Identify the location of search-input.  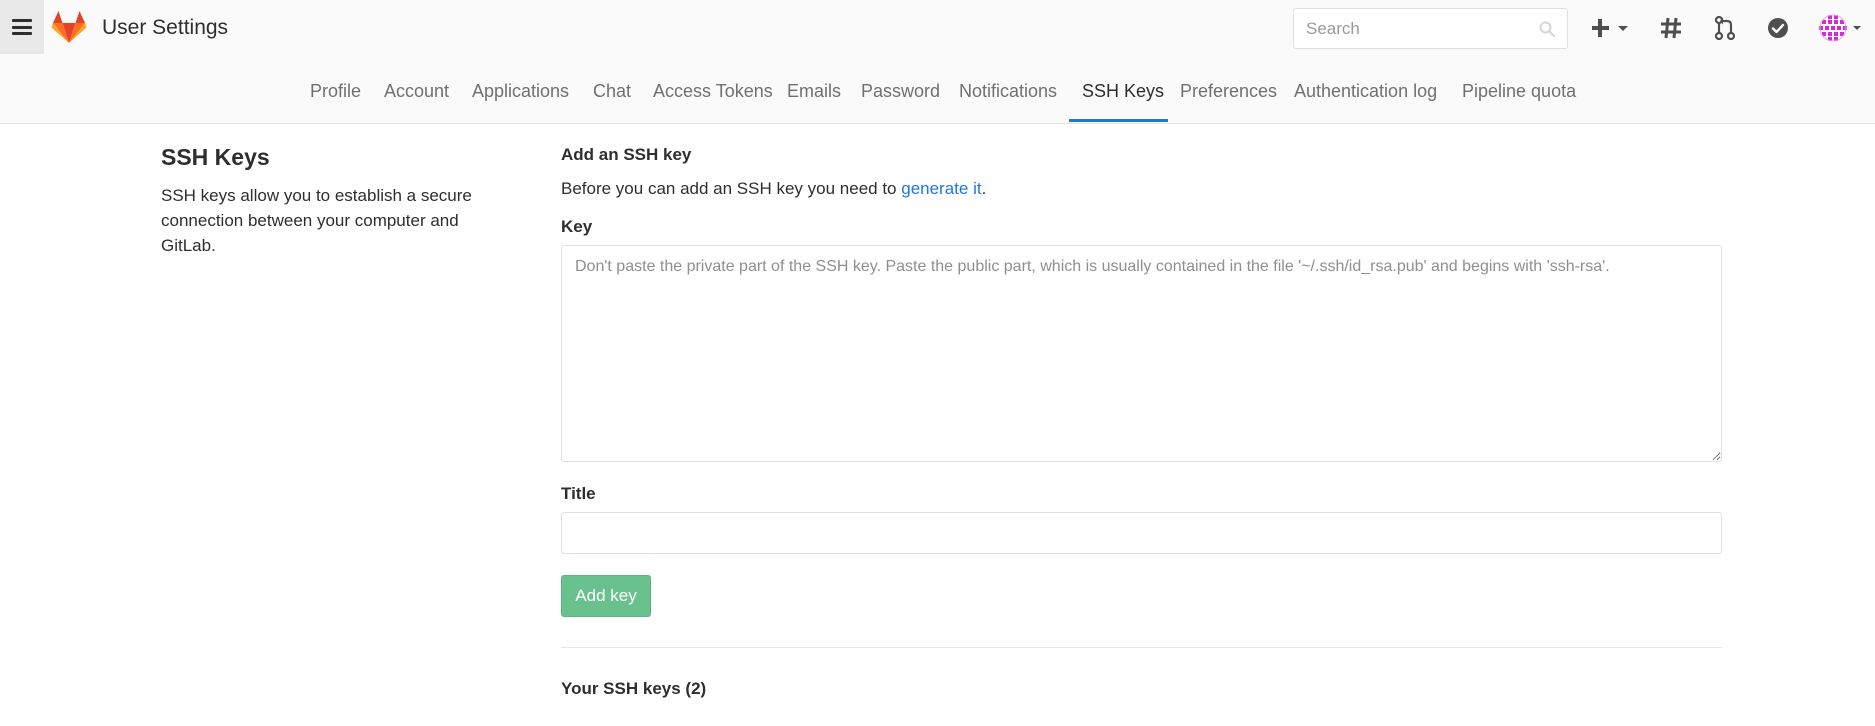
(1409, 28).